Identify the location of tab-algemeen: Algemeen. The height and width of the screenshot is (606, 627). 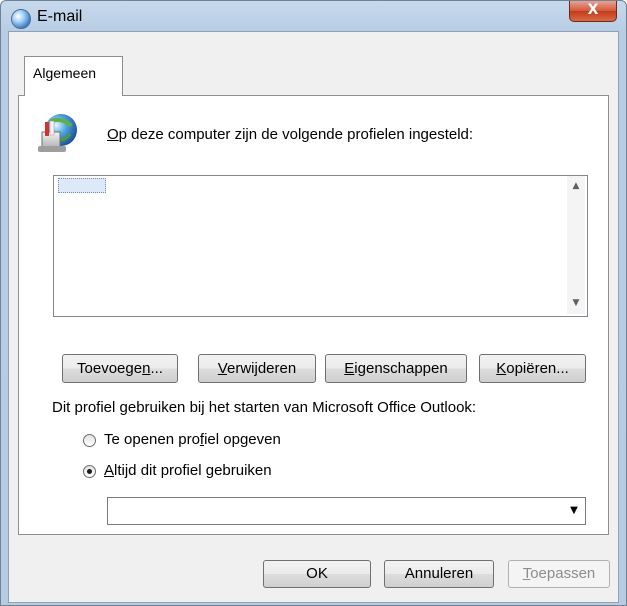
(73, 76).